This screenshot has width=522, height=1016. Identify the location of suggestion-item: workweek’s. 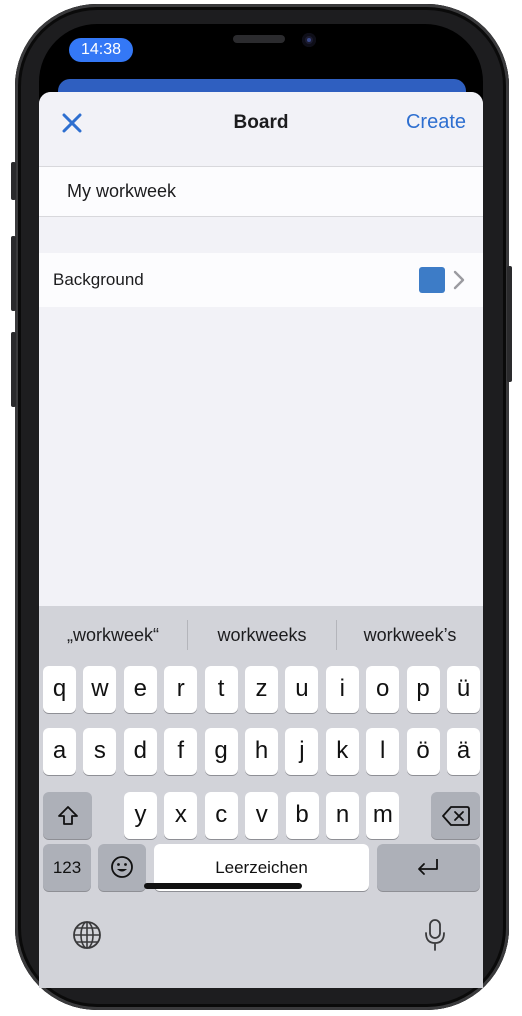
(410, 635).